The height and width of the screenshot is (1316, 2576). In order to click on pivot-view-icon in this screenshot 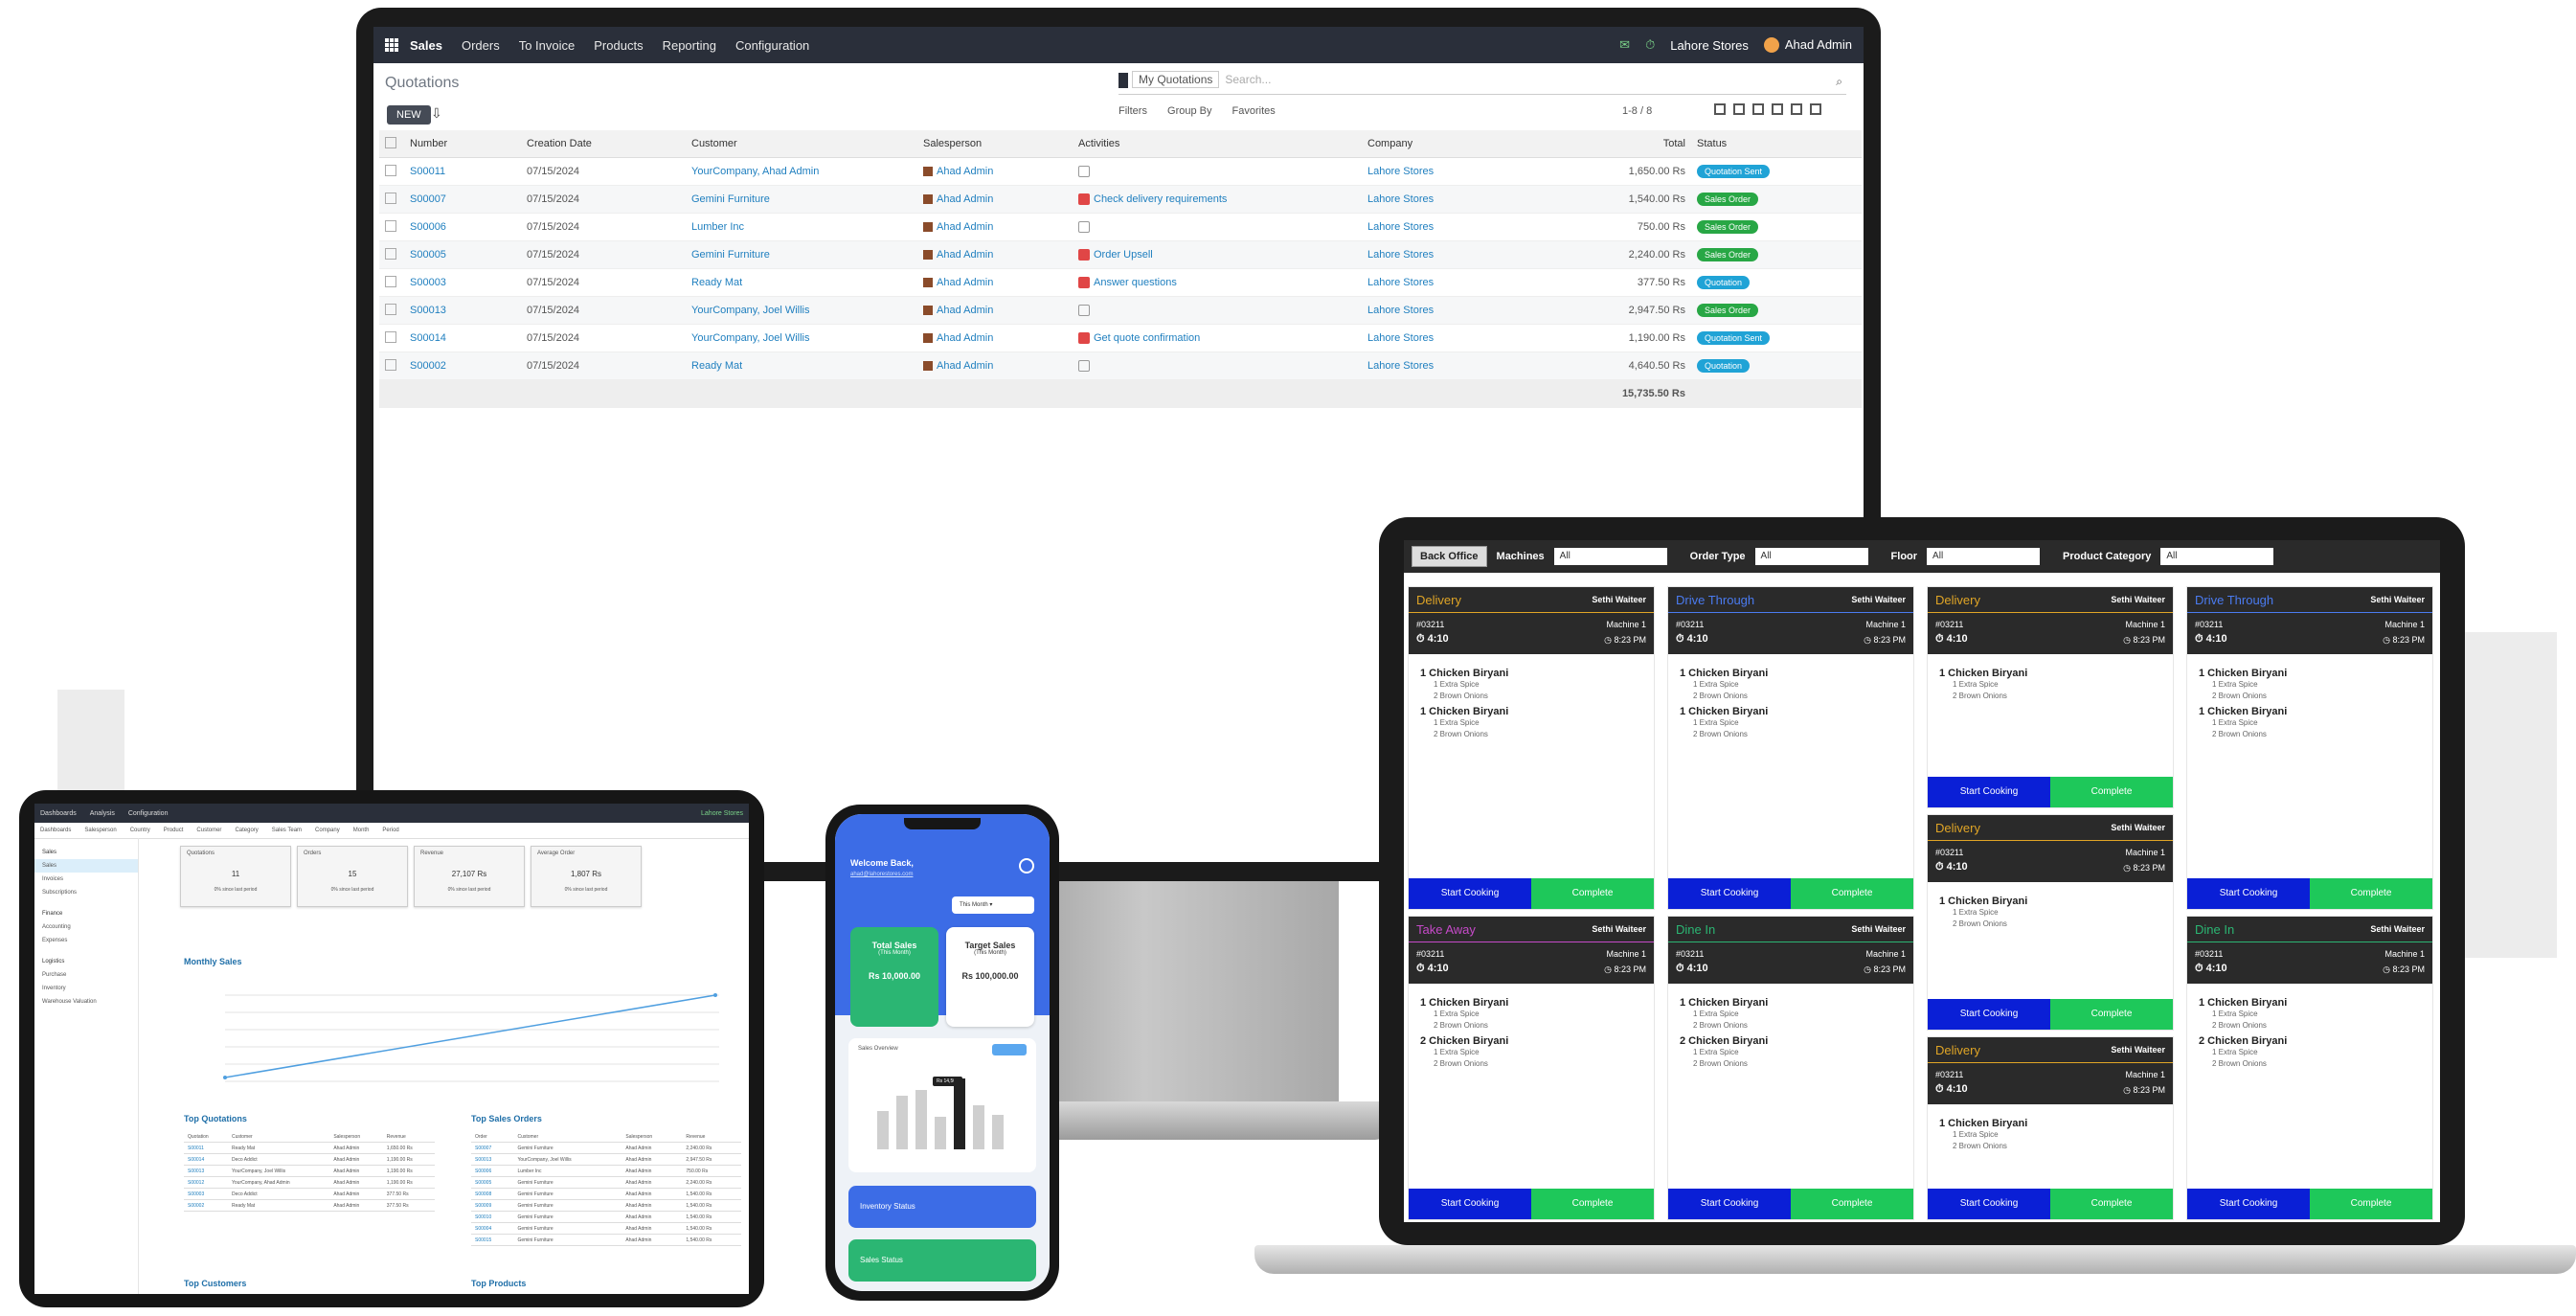, I will do `click(1777, 109)`.